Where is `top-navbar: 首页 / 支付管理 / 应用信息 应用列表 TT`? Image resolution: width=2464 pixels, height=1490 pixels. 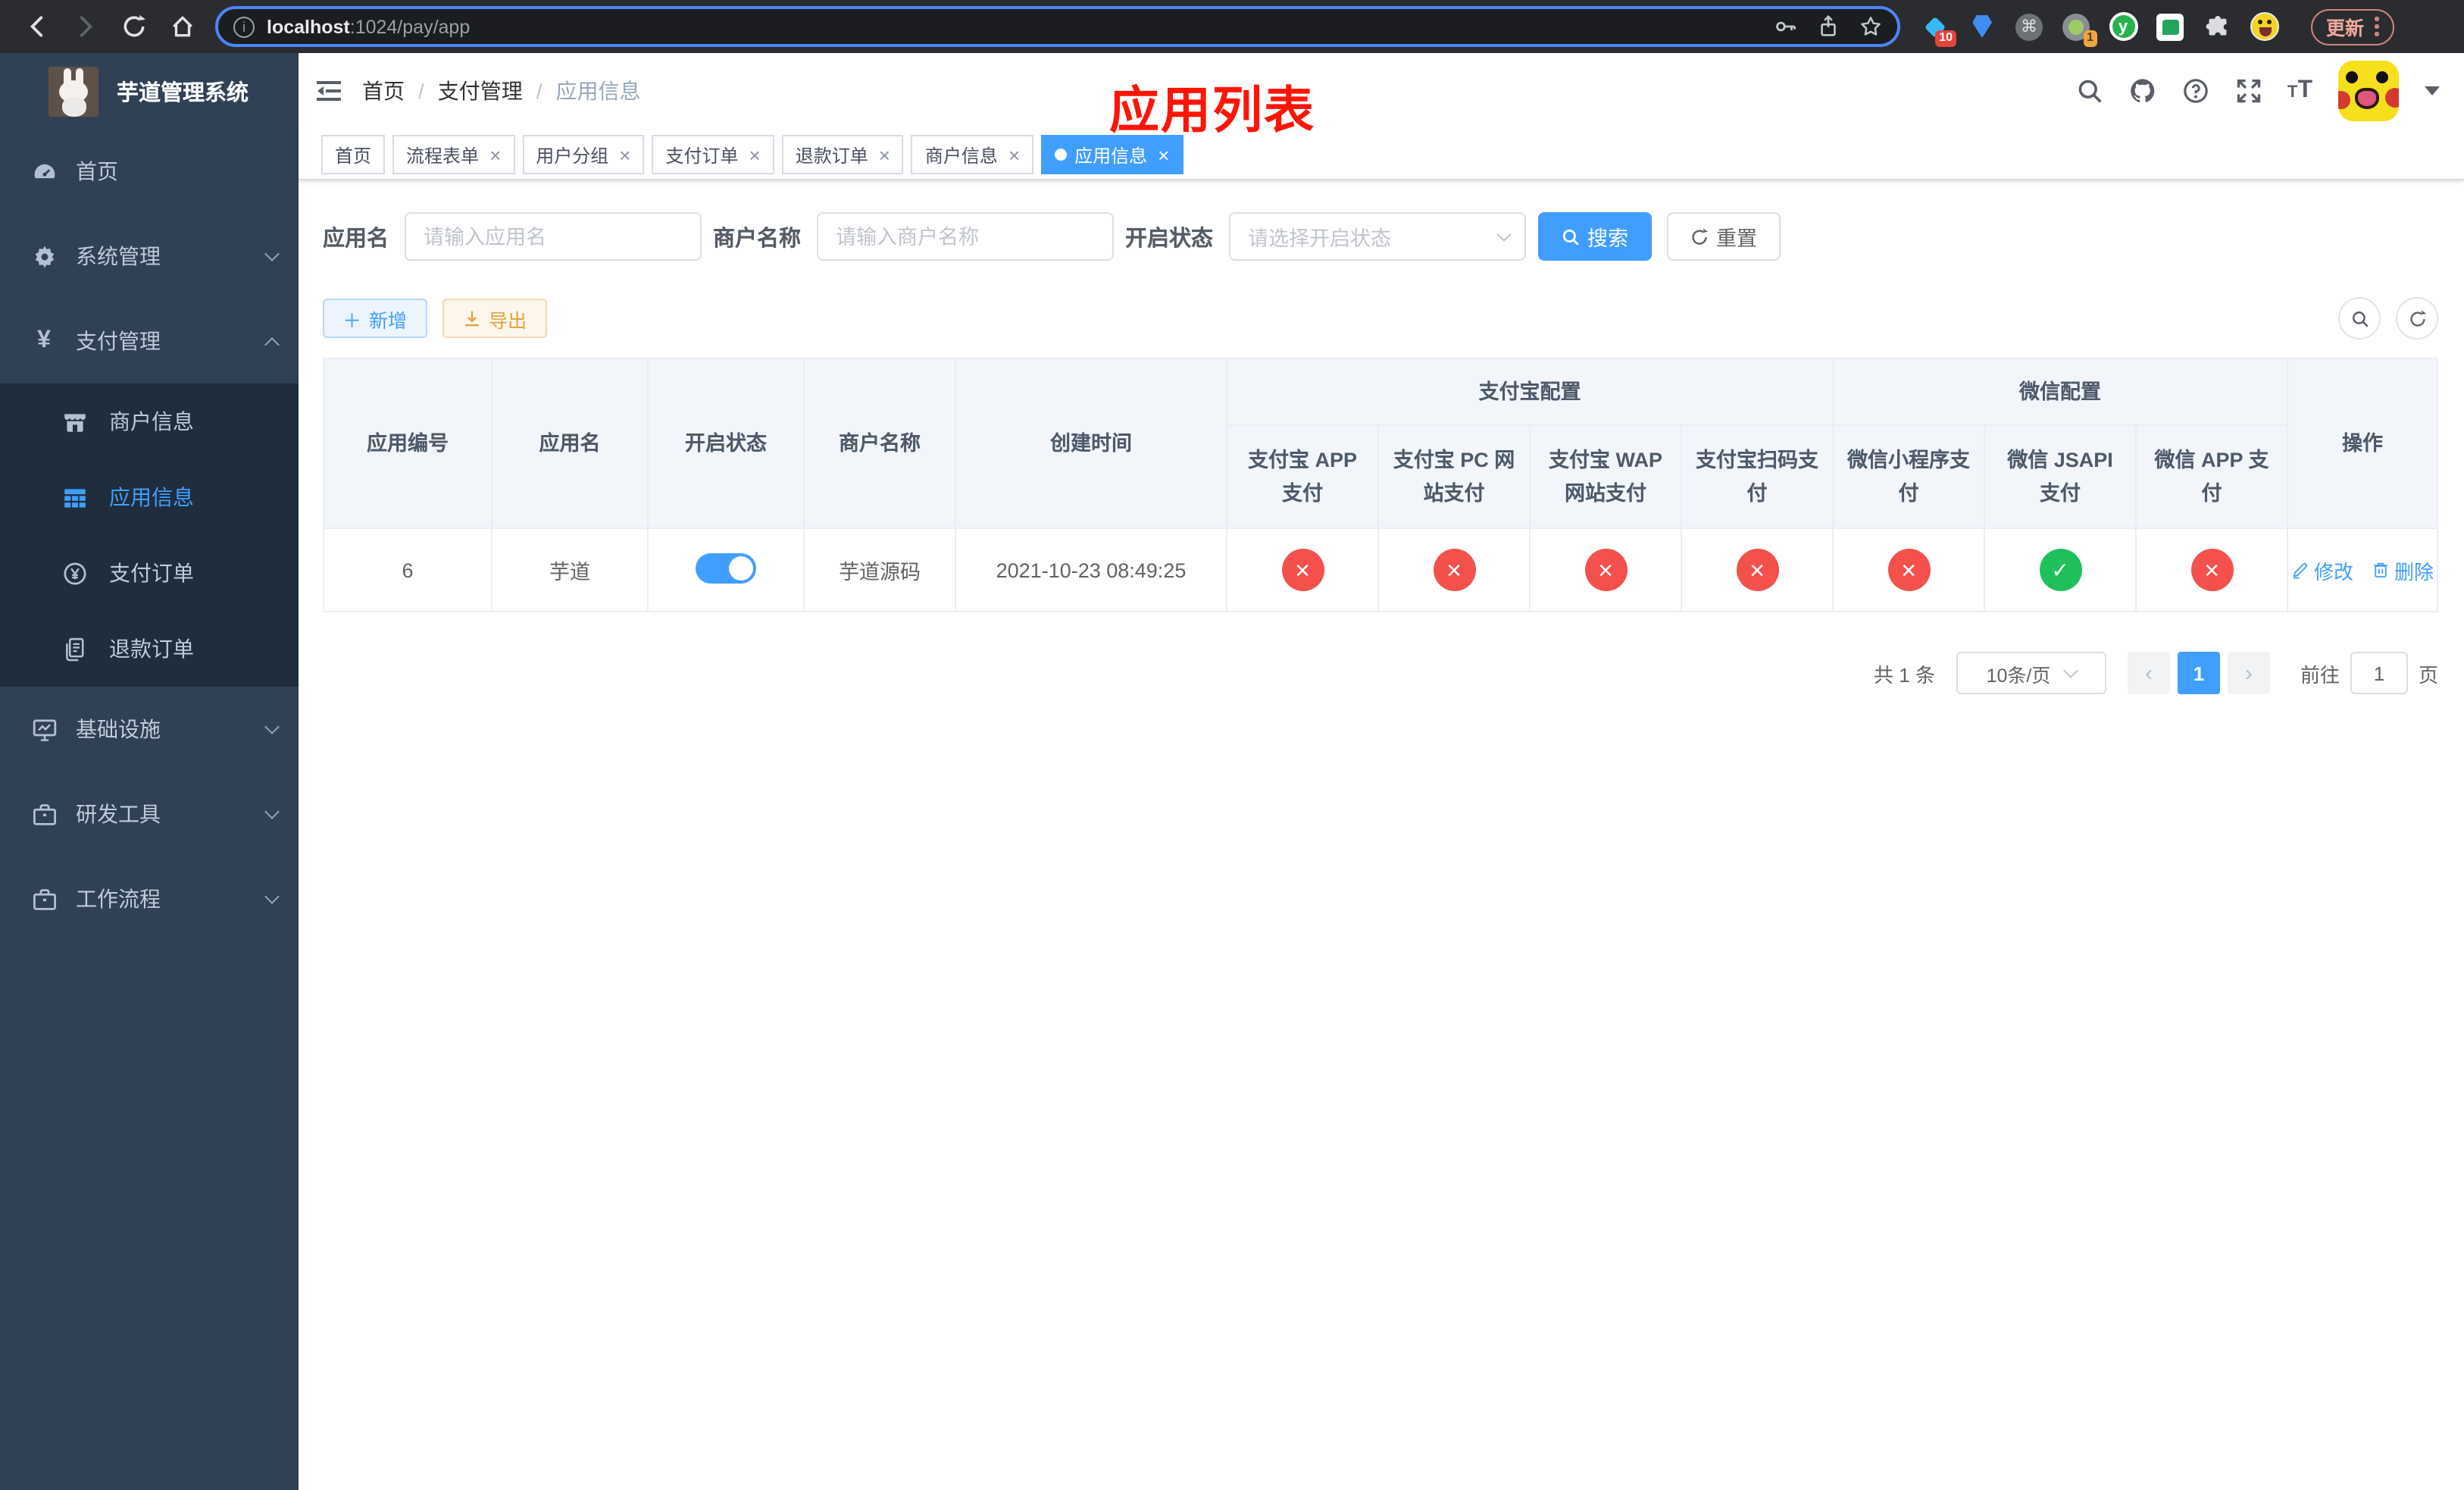
top-navbar: 首页 / 支付管理 / 应用信息 应用列表 TT is located at coordinates (1381, 95).